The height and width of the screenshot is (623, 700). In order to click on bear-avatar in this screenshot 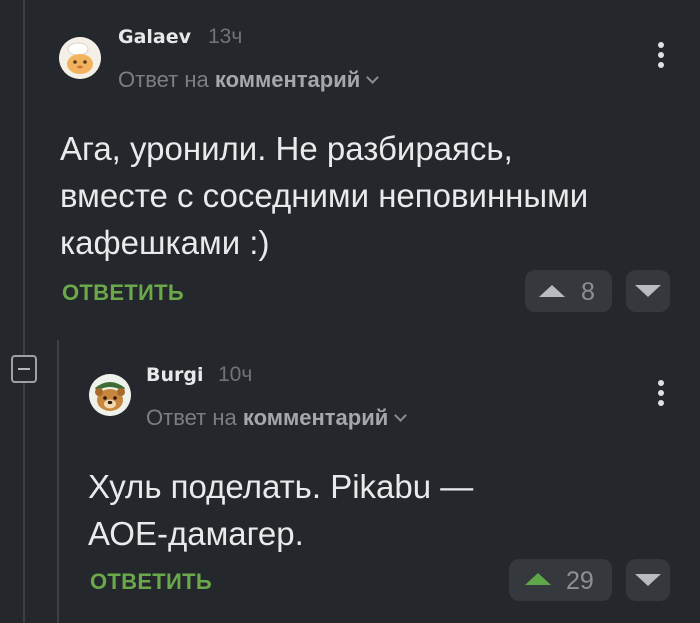, I will do `click(110, 395)`.